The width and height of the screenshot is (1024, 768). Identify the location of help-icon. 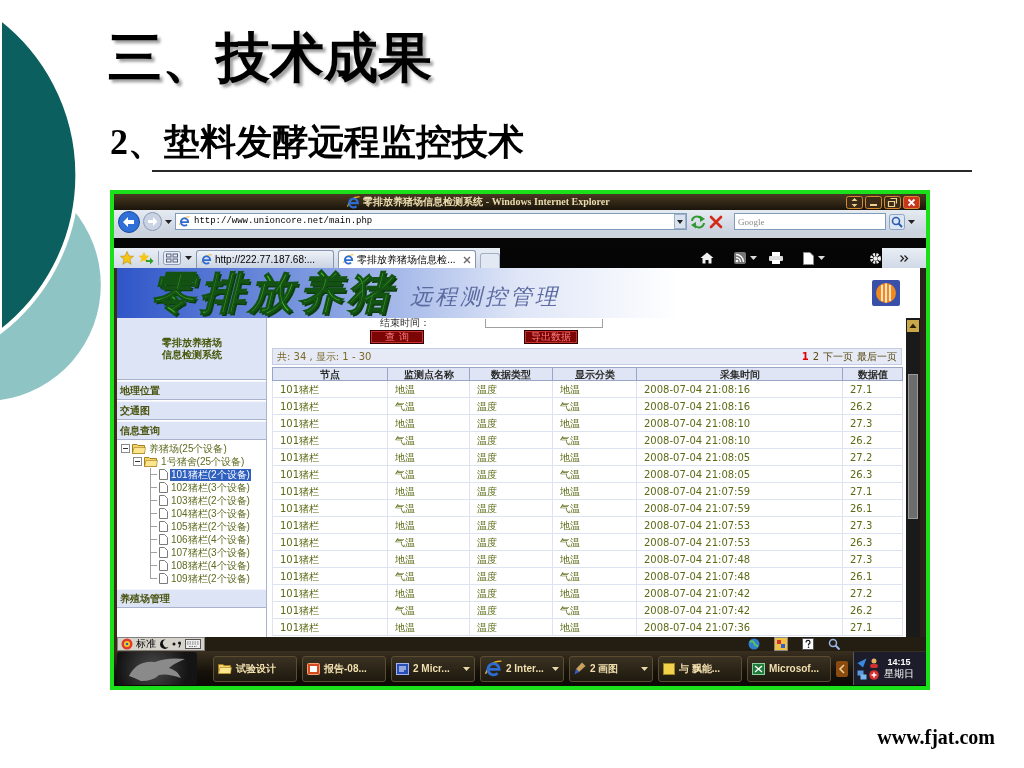
(808, 644).